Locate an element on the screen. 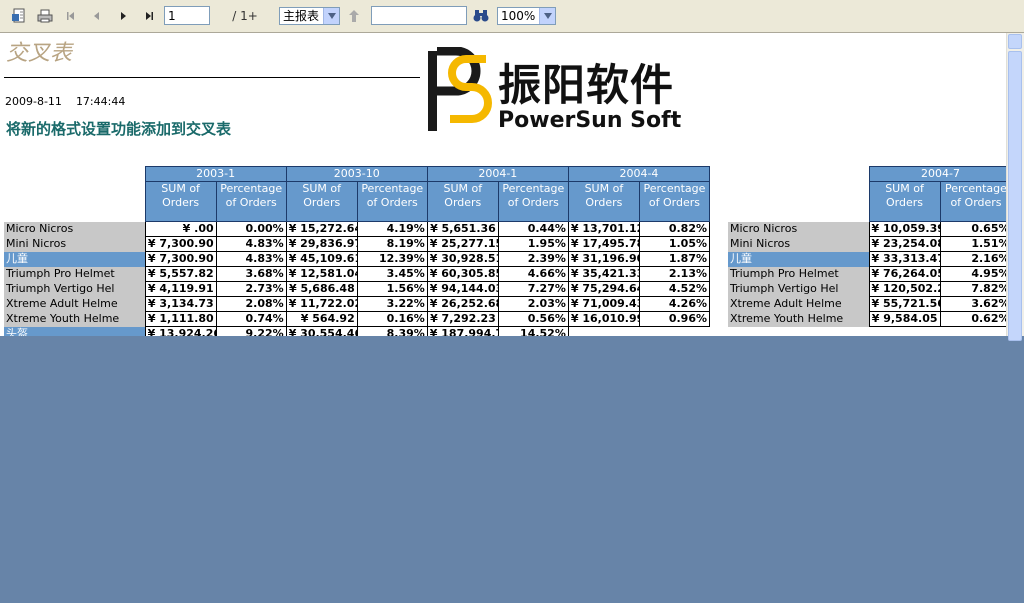 The image size is (1024, 603). sum-cell: ¥ 55,721.56 is located at coordinates (904, 304).